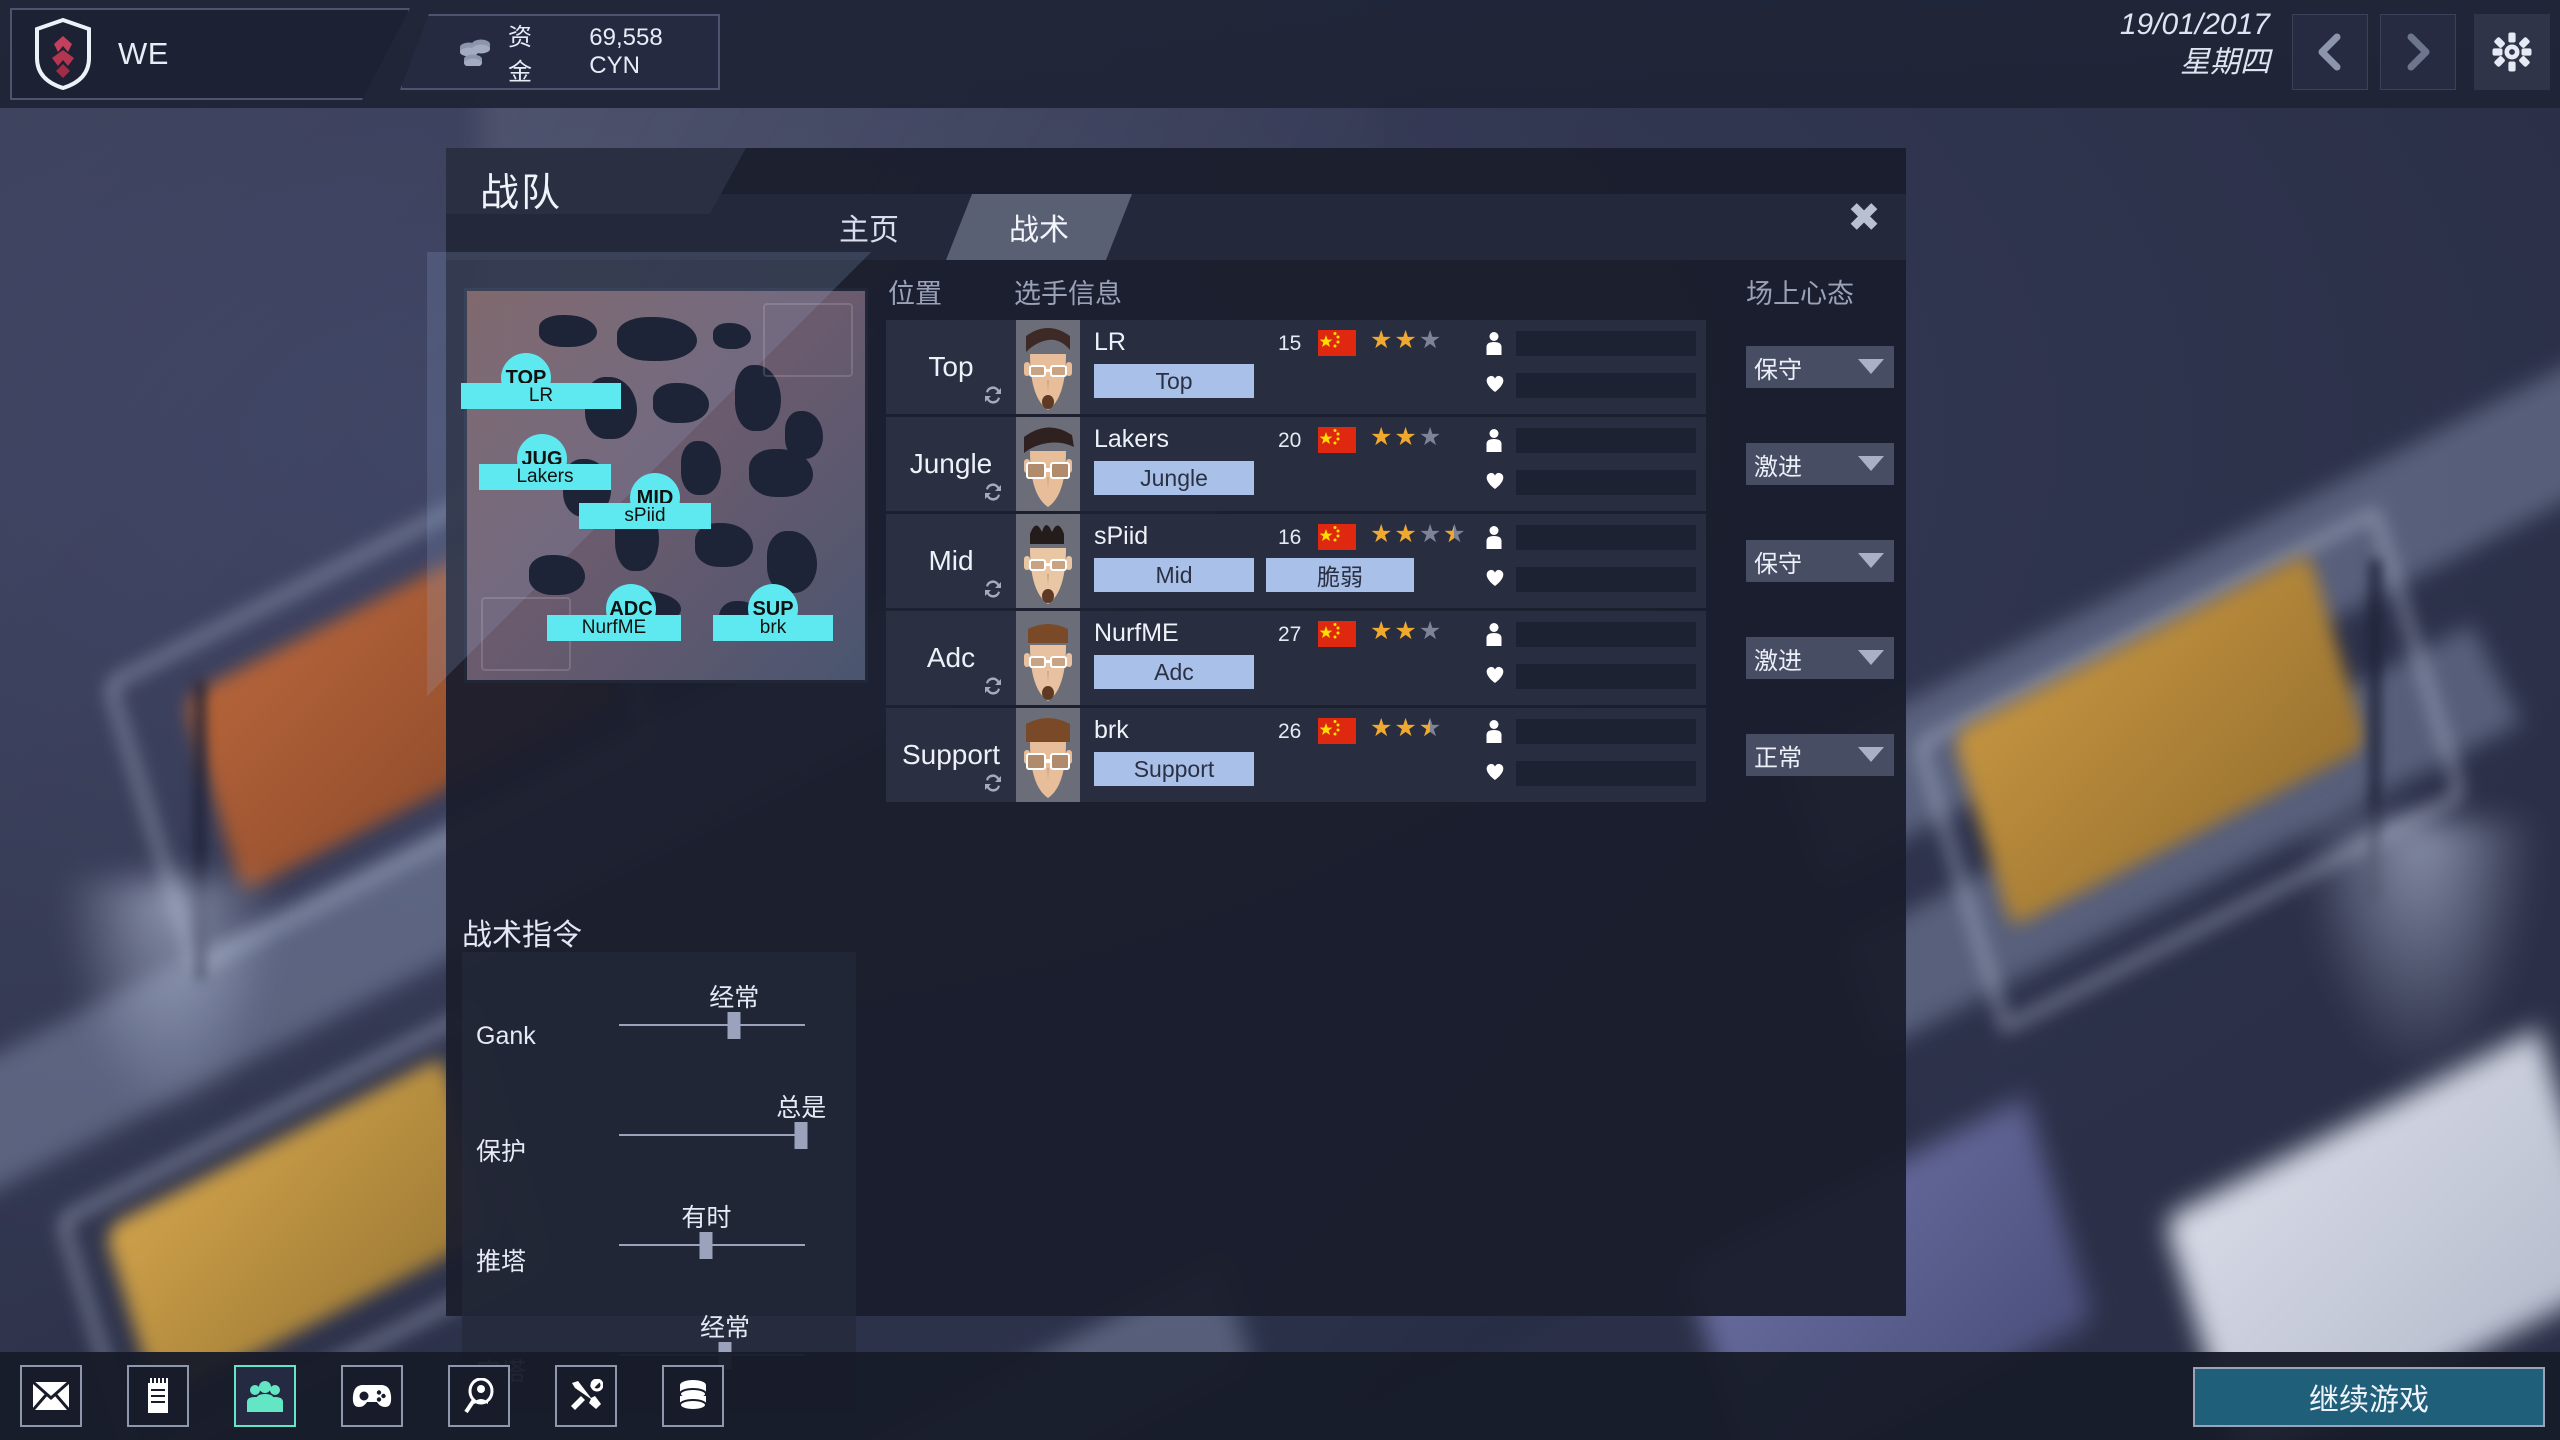 Image resolution: width=2560 pixels, height=1440 pixels. Describe the element at coordinates (1296, 755) in the screenshot. I see `table-row: Support brk 26 ★★★ Support` at that location.